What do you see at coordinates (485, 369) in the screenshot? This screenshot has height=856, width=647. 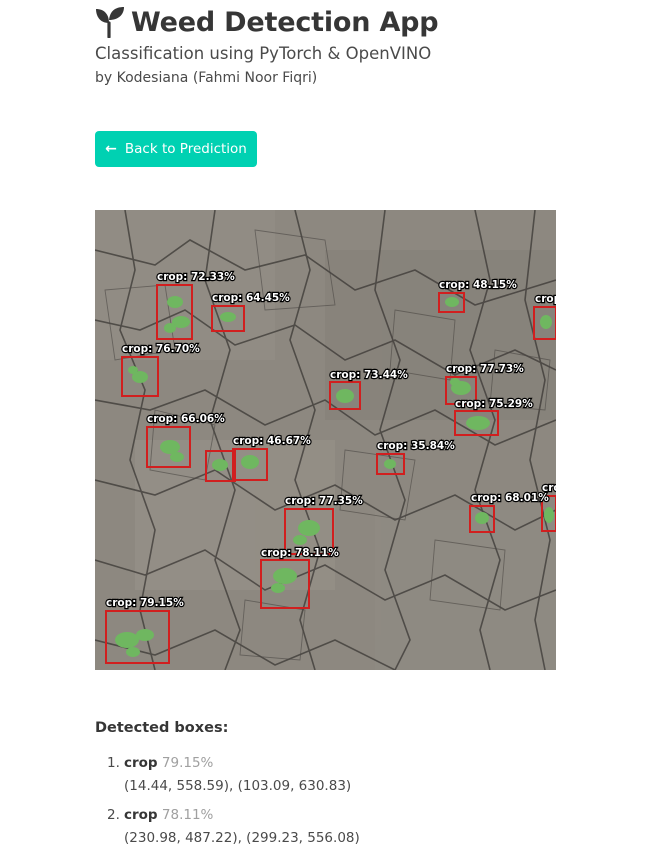 I see `bbox-label: crop: 77.73%` at bounding box center [485, 369].